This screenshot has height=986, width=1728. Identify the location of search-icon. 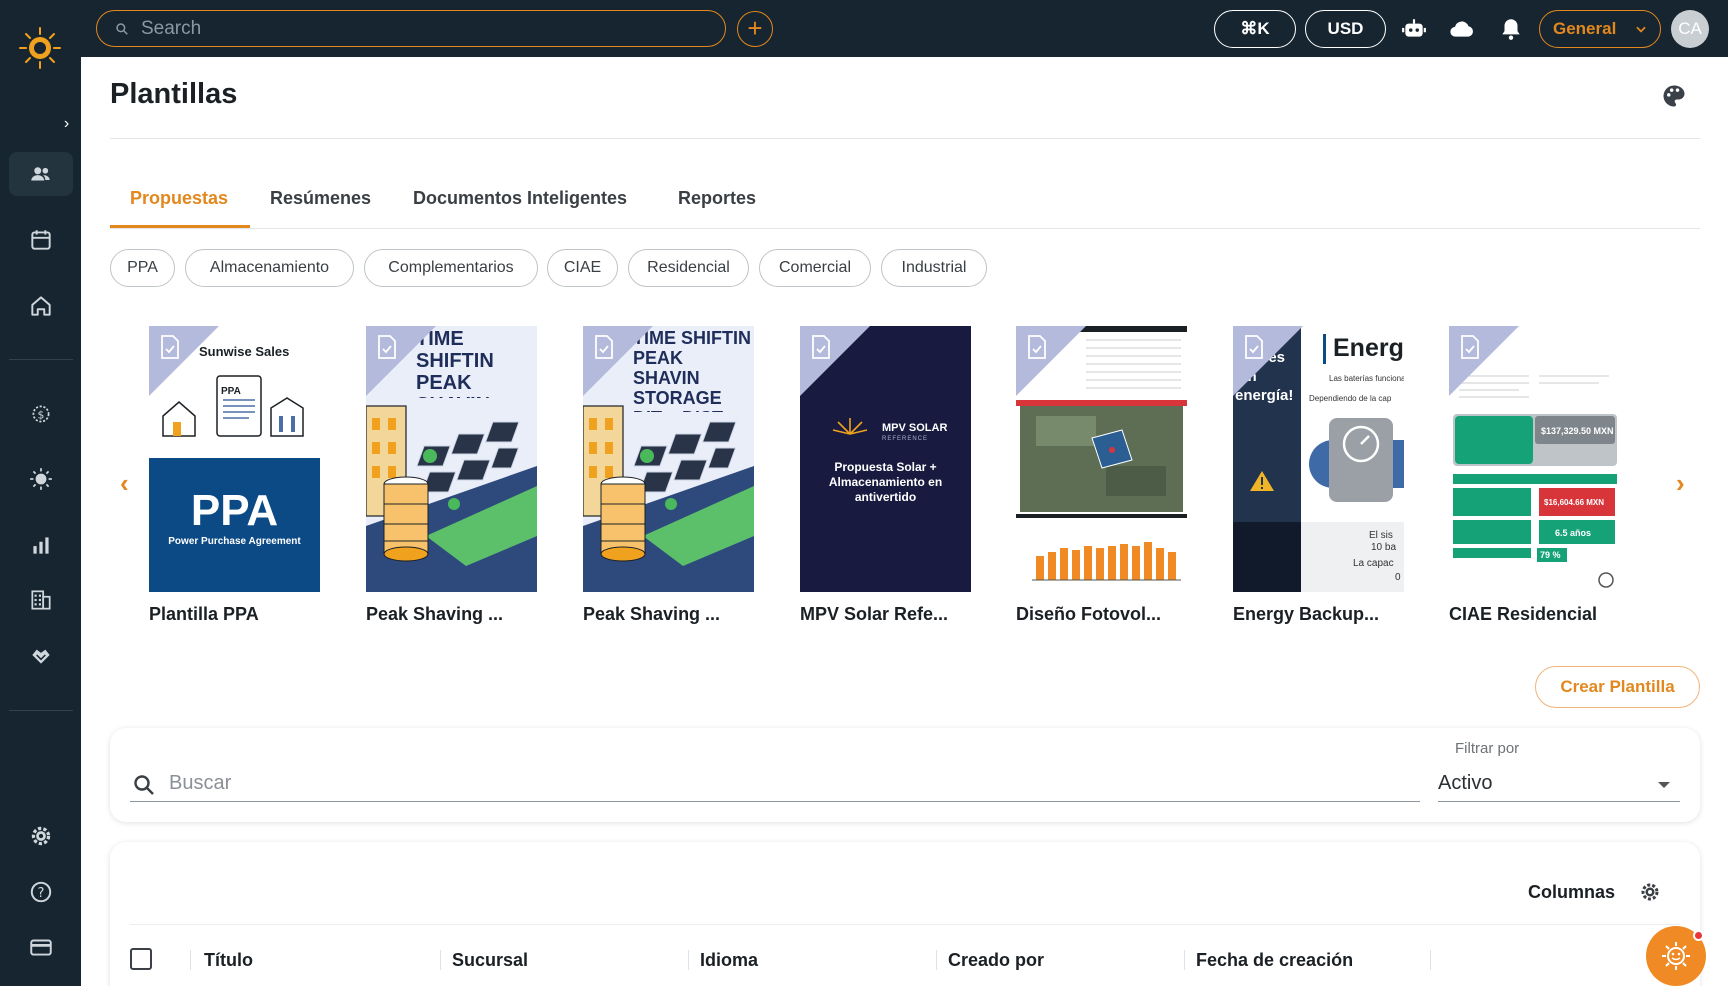
(122, 28).